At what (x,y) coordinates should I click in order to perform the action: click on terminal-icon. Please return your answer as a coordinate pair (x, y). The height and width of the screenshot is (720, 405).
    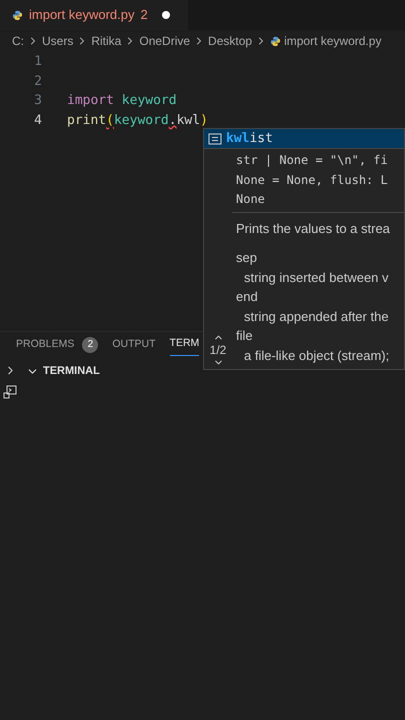
    Looking at the image, I should click on (10, 392).